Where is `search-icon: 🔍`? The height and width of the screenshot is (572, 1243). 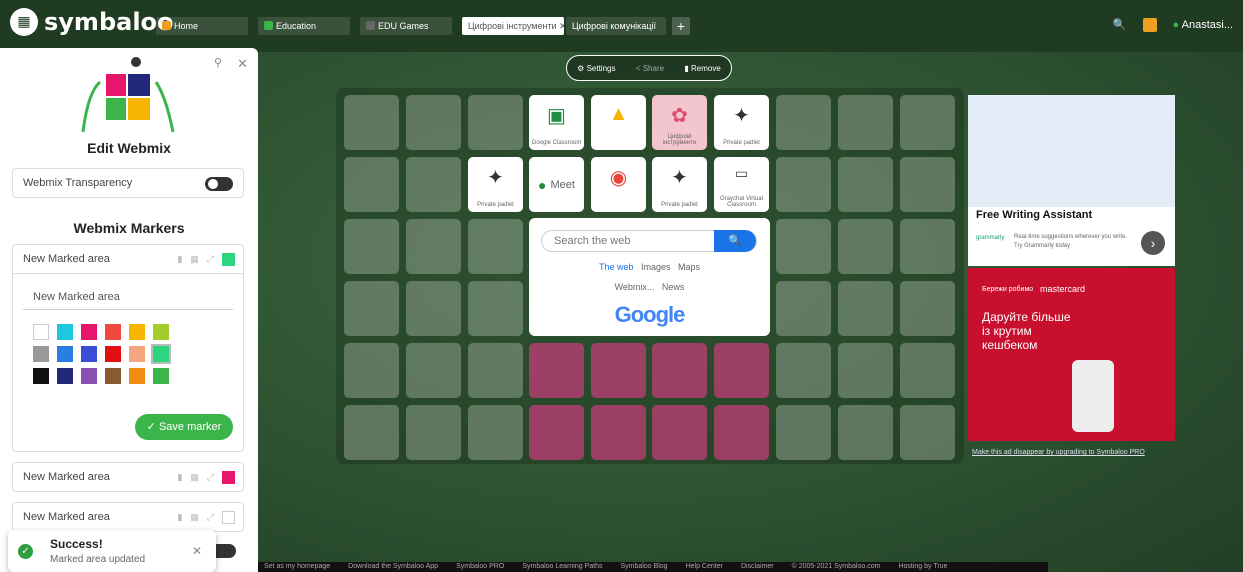
search-icon: 🔍 is located at coordinates (1120, 25).